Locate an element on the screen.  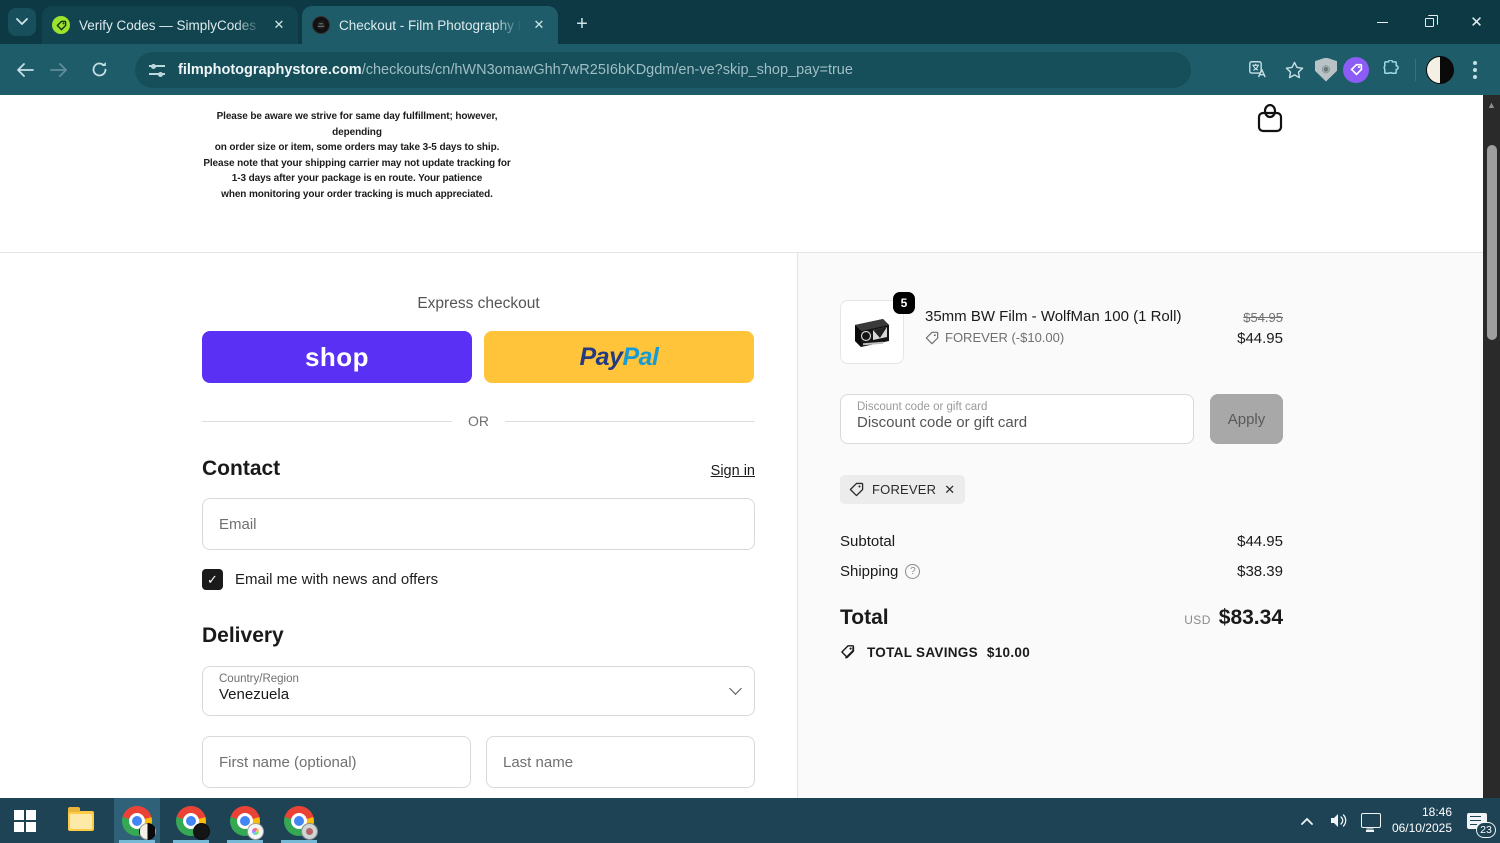
puzzle-icon is located at coordinates (1390, 67).